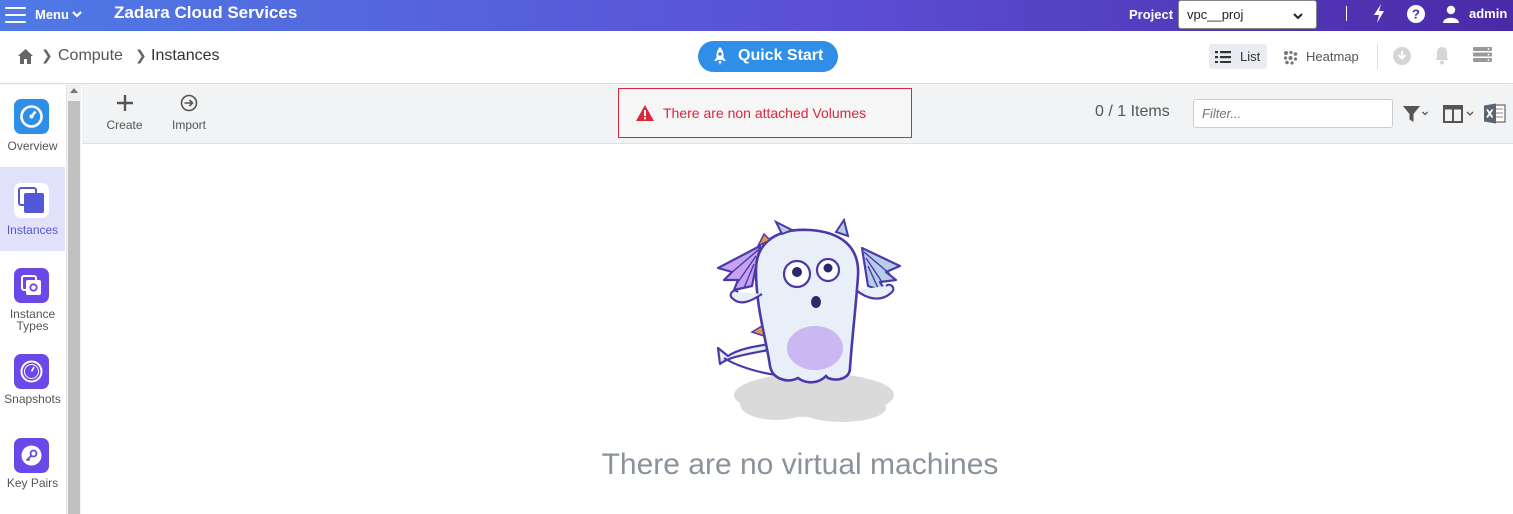 This screenshot has height=514, width=1513. What do you see at coordinates (124, 103) in the screenshot?
I see `plus-icon` at bounding box center [124, 103].